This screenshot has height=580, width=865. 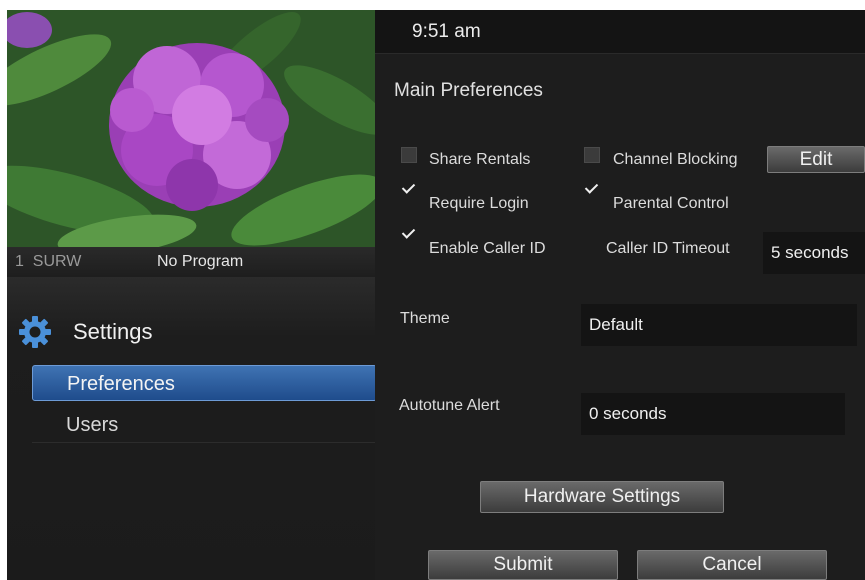 What do you see at coordinates (592, 155) in the screenshot?
I see `channel-blocking-checkbox` at bounding box center [592, 155].